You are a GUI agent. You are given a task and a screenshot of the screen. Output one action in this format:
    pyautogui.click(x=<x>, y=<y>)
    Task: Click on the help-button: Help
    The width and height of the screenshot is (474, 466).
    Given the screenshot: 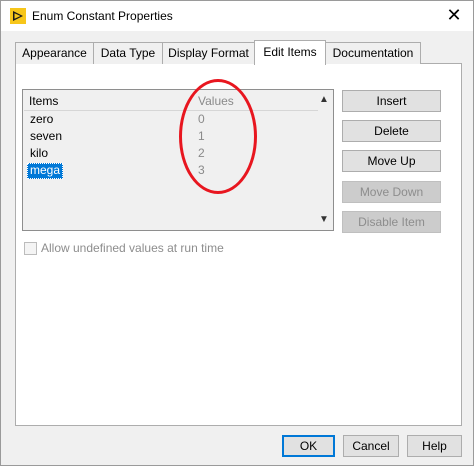 What is the action you would take?
    pyautogui.click(x=434, y=446)
    